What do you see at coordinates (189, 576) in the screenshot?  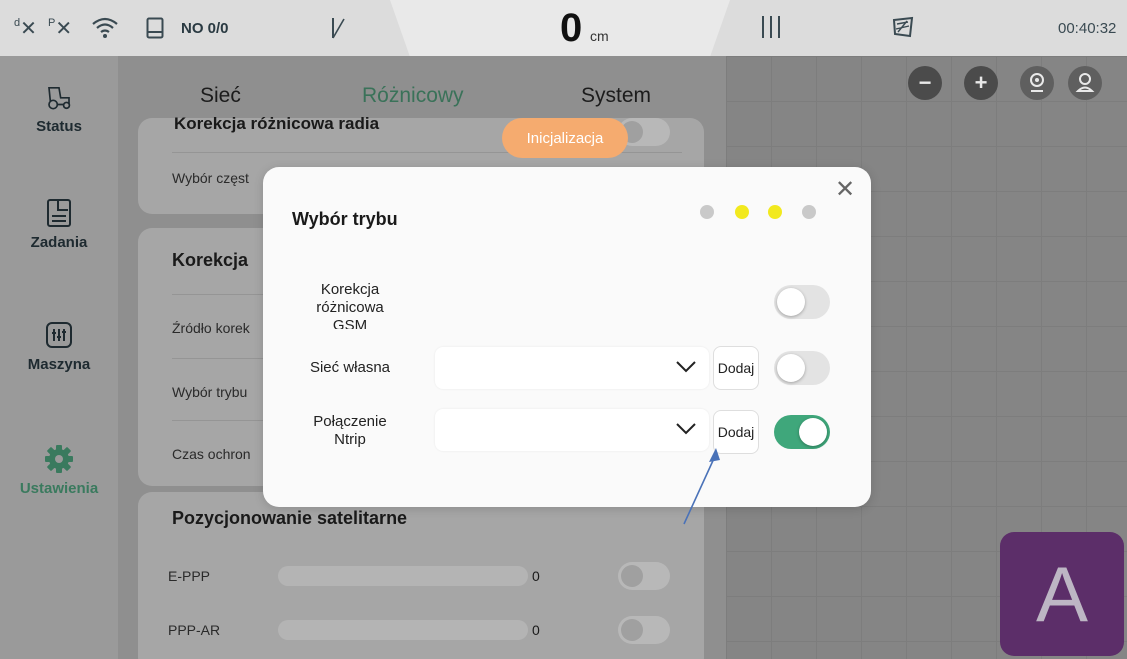 I see `e-ppp-label: E-PPP` at bounding box center [189, 576].